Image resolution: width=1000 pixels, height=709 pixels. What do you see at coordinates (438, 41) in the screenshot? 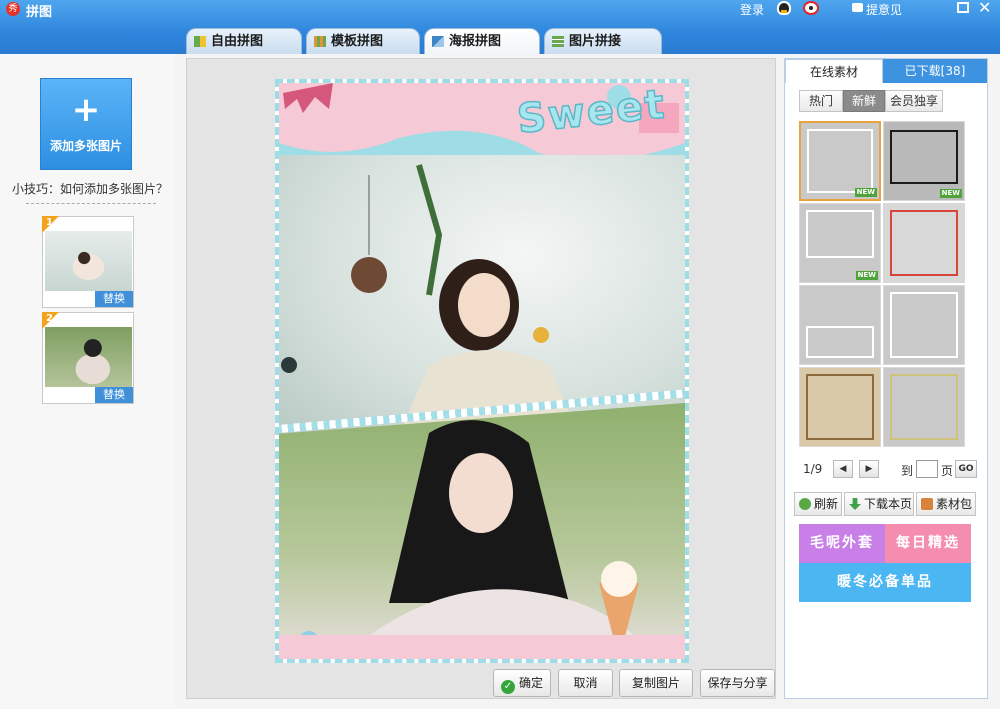
I see `poster-collage-icon` at bounding box center [438, 41].